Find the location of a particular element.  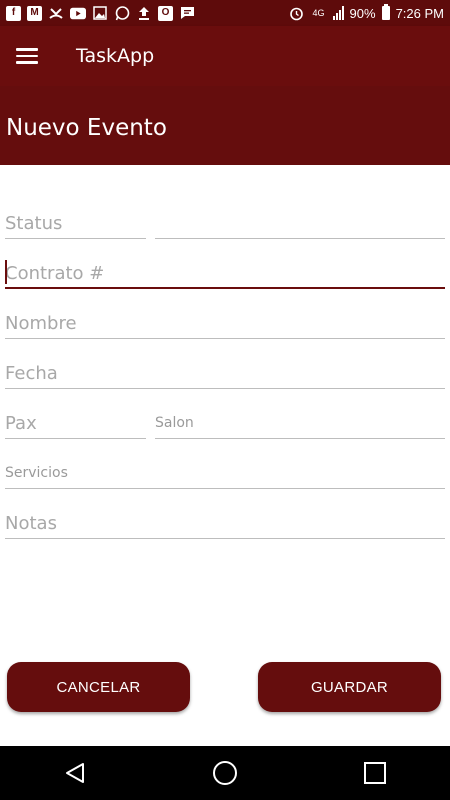

system-icons: 4G 90% 7:26 PM is located at coordinates (366, 12).